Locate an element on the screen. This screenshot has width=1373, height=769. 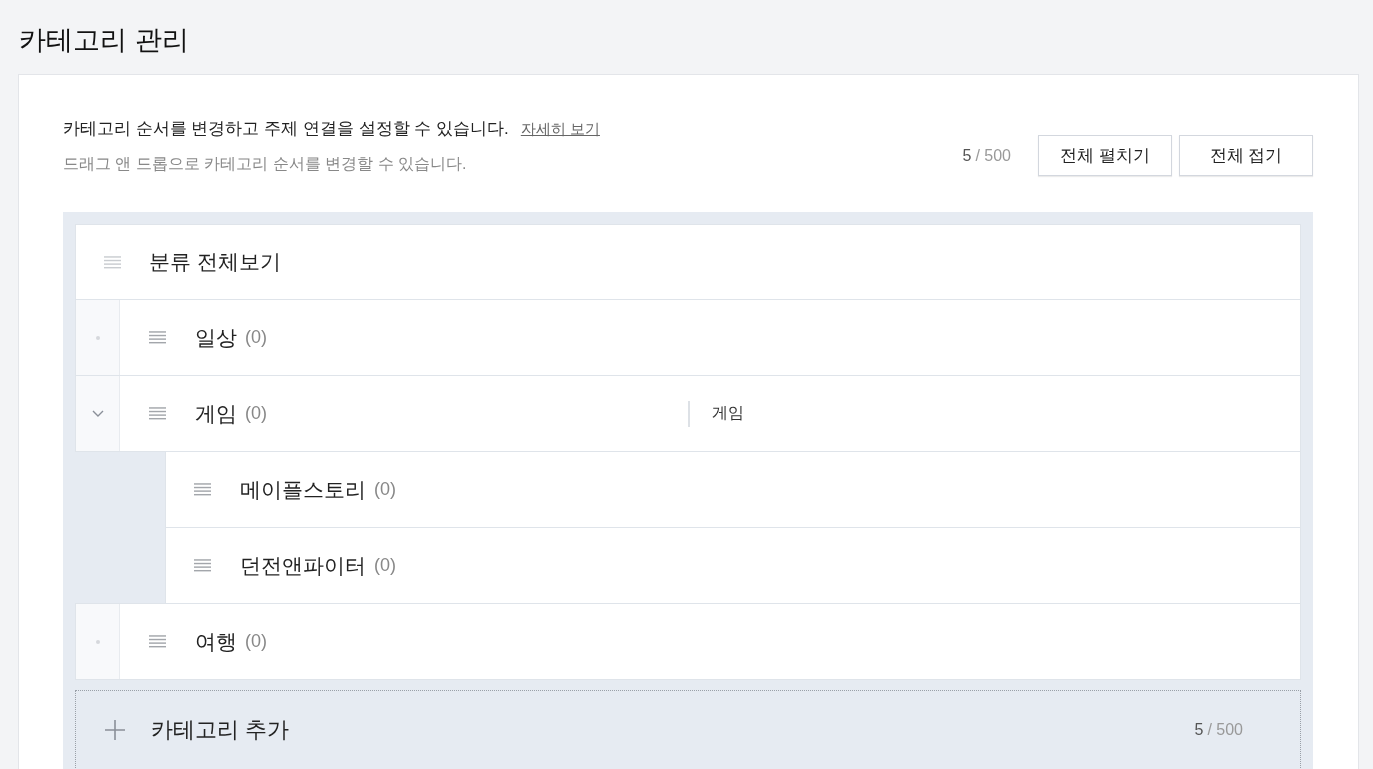
category-name: 던전앤파이터 is located at coordinates (303, 565).